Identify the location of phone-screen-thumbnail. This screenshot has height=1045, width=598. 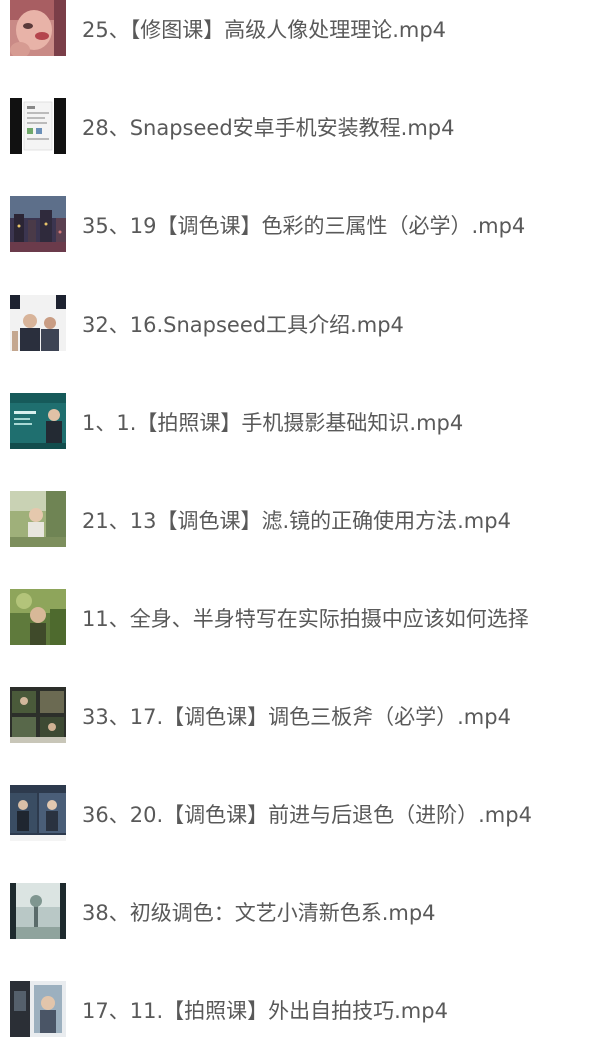
(38, 126).